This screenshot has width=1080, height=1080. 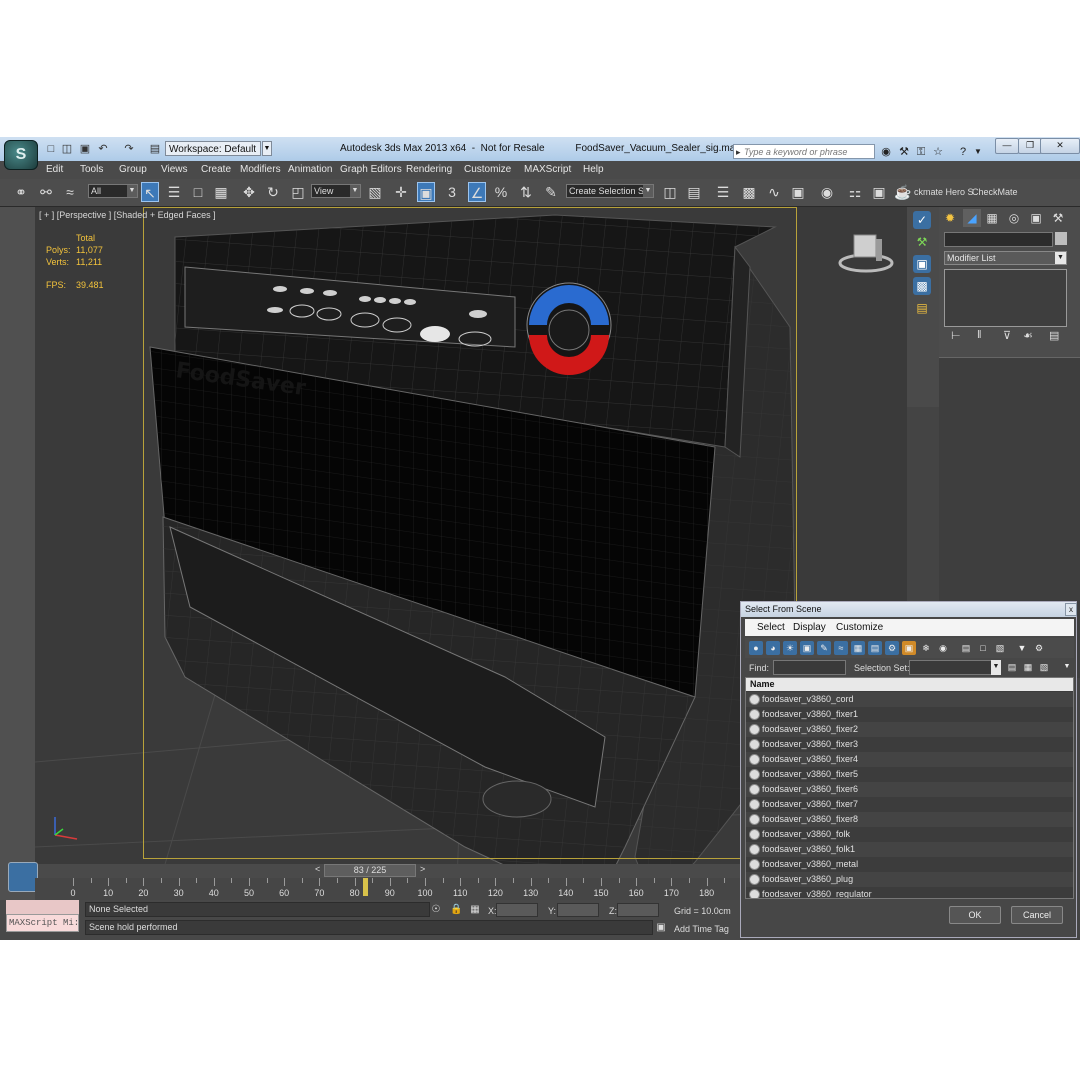 What do you see at coordinates (375, 192) in the screenshot?
I see `pivot-center-icon: ▧` at bounding box center [375, 192].